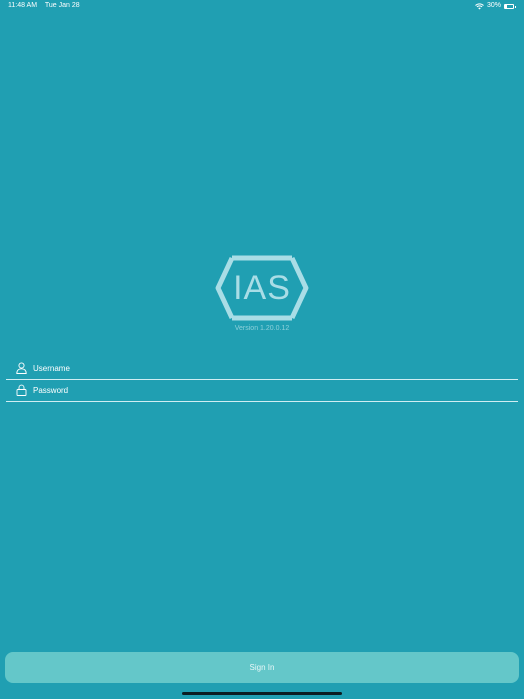 This screenshot has height=699, width=524. I want to click on status-left: 11:48 AM Tue Jan 28, so click(47, 6).